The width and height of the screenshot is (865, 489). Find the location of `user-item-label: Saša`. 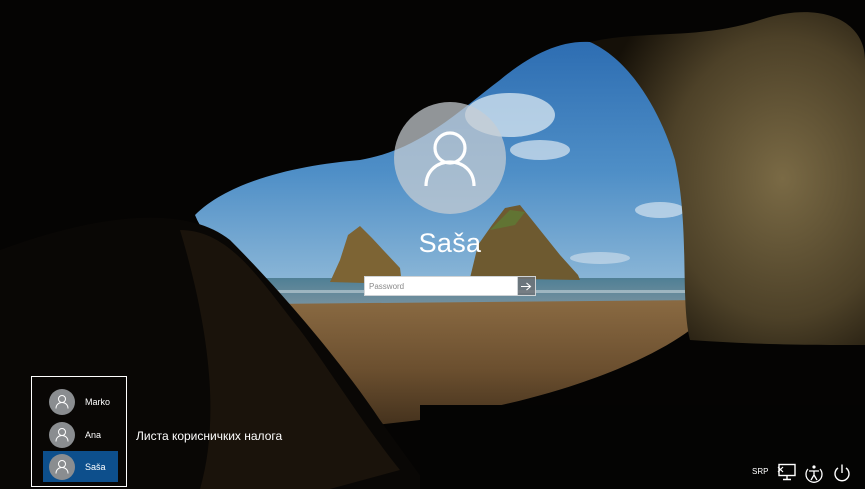

user-item-label: Saša is located at coordinates (95, 466).